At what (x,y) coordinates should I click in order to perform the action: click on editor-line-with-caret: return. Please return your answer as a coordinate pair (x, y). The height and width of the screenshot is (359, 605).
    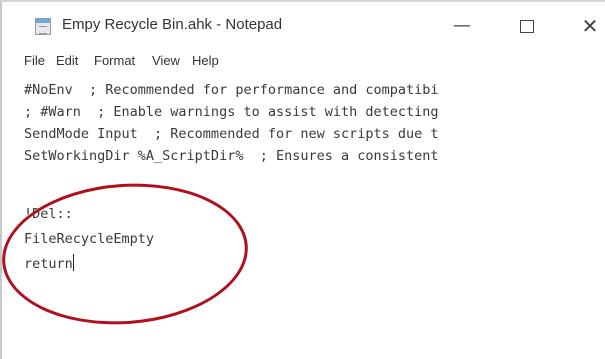
    Looking at the image, I should click on (49, 264).